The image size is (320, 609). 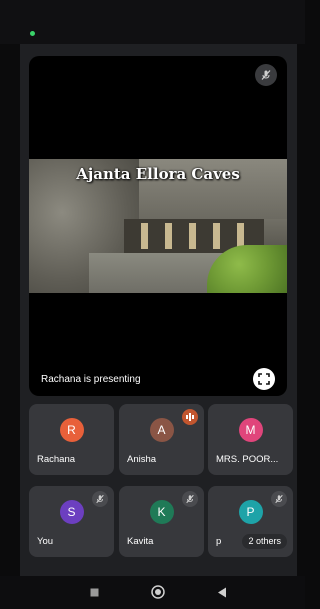 I want to click on participant-name: You, so click(x=45, y=541).